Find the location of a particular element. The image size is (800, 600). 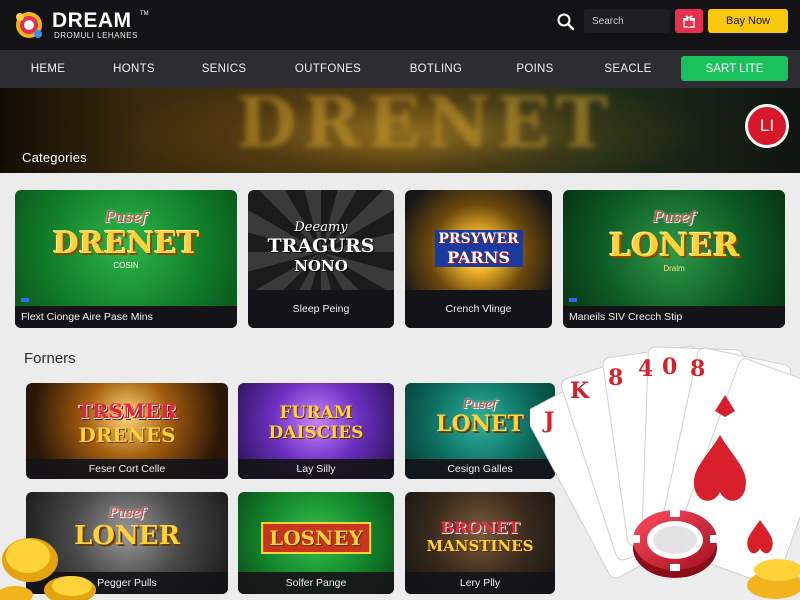

gold-coins-illustration is located at coordinates (48, 569).